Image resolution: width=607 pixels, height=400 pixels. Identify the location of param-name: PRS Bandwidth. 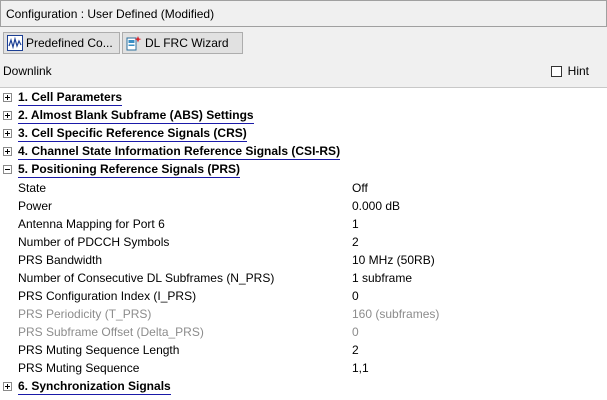
(60, 260).